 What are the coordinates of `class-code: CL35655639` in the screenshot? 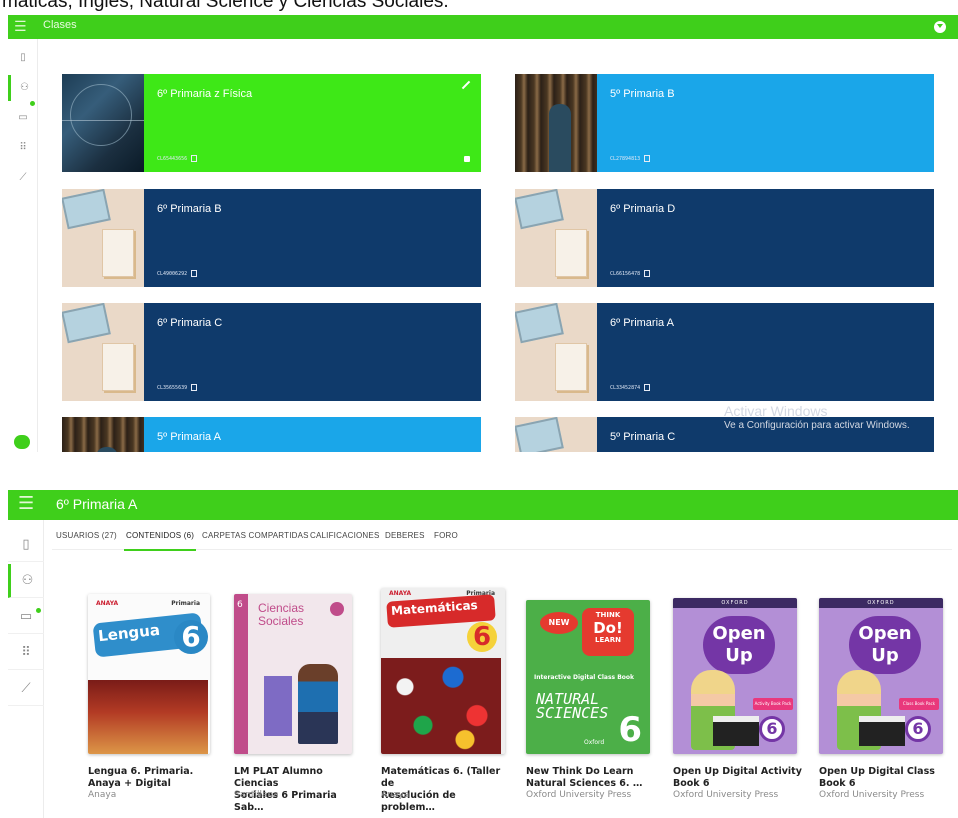 It's located at (172, 388).